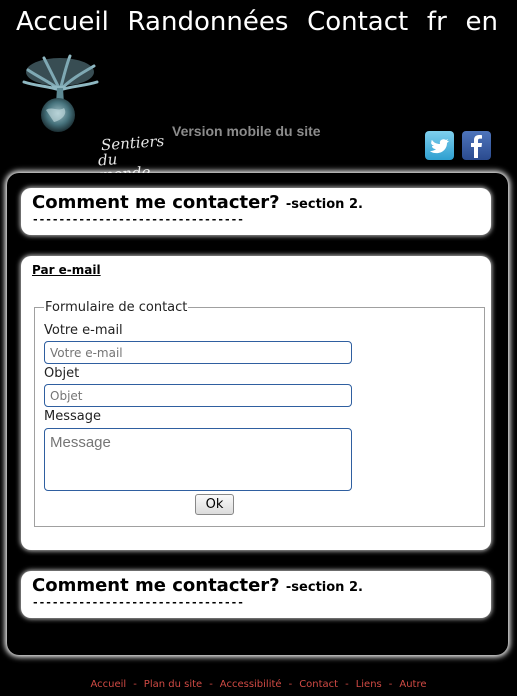 This screenshot has width=517, height=696. What do you see at coordinates (251, 684) in the screenshot?
I see `footer-link-accessibilite: Accessibilité` at bounding box center [251, 684].